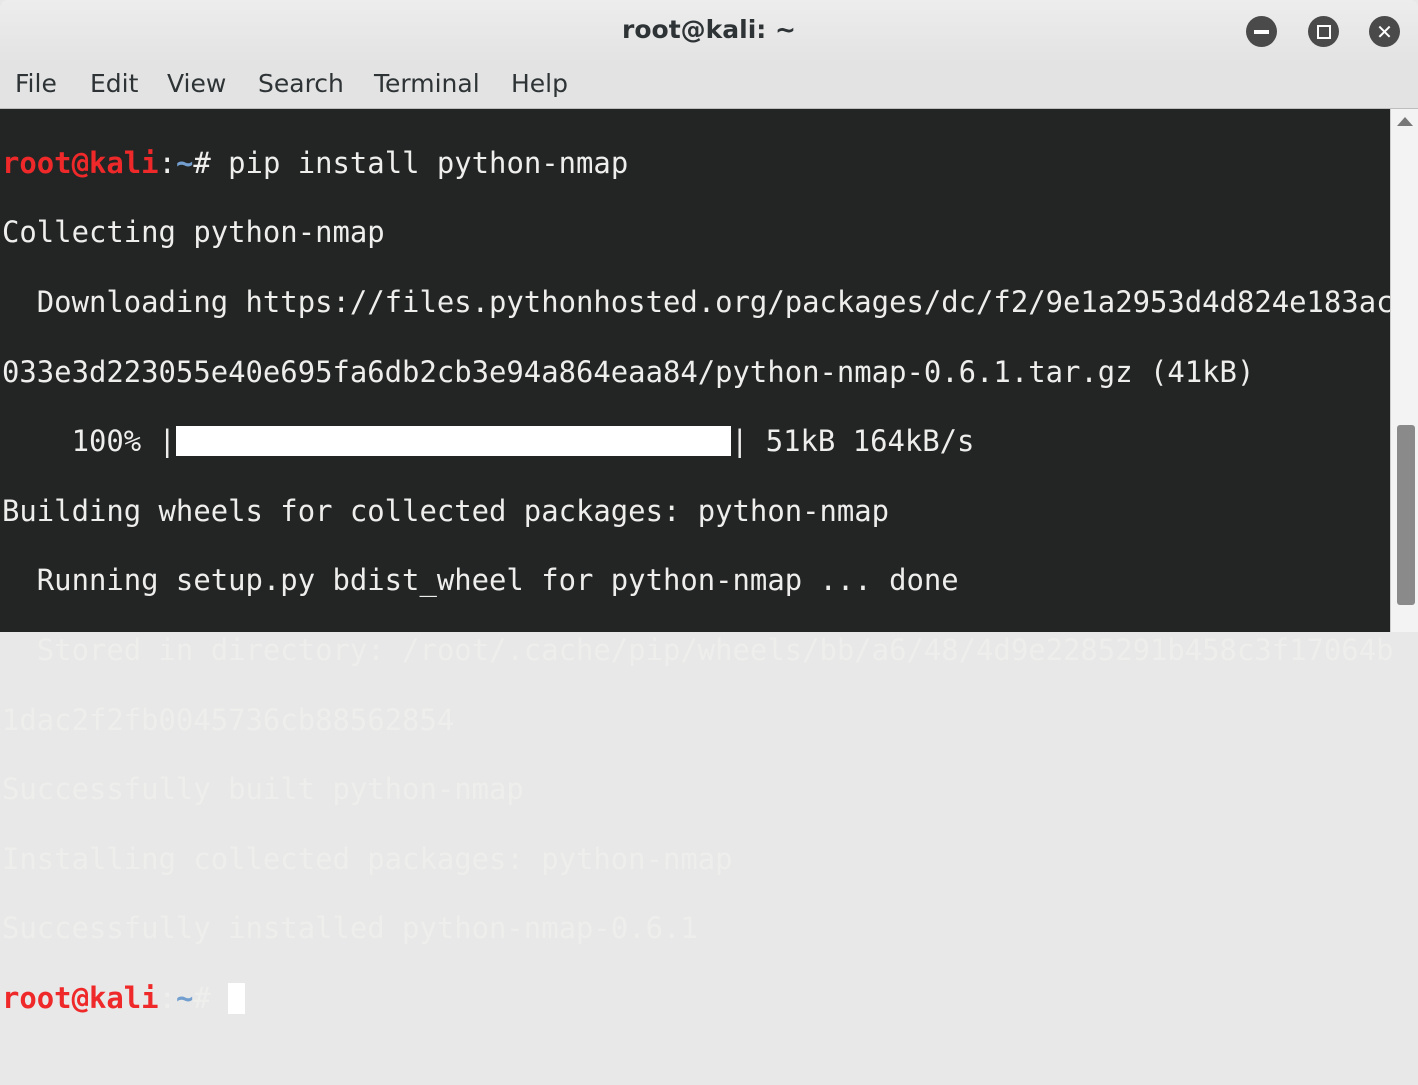 This screenshot has height=1085, width=1418. Describe the element at coordinates (709, 85) in the screenshot. I see `menu-bar: File Edit View Search Terminal Help` at that location.